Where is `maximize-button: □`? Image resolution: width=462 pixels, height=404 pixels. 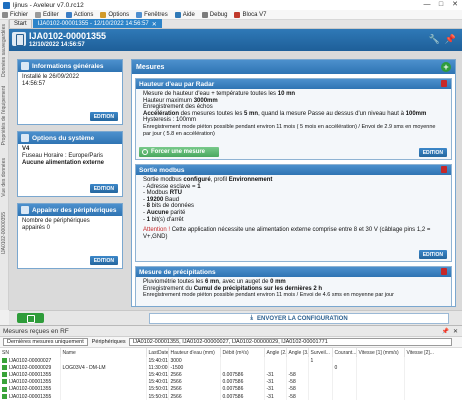 maximize-button: □ is located at coordinates (441, 5).